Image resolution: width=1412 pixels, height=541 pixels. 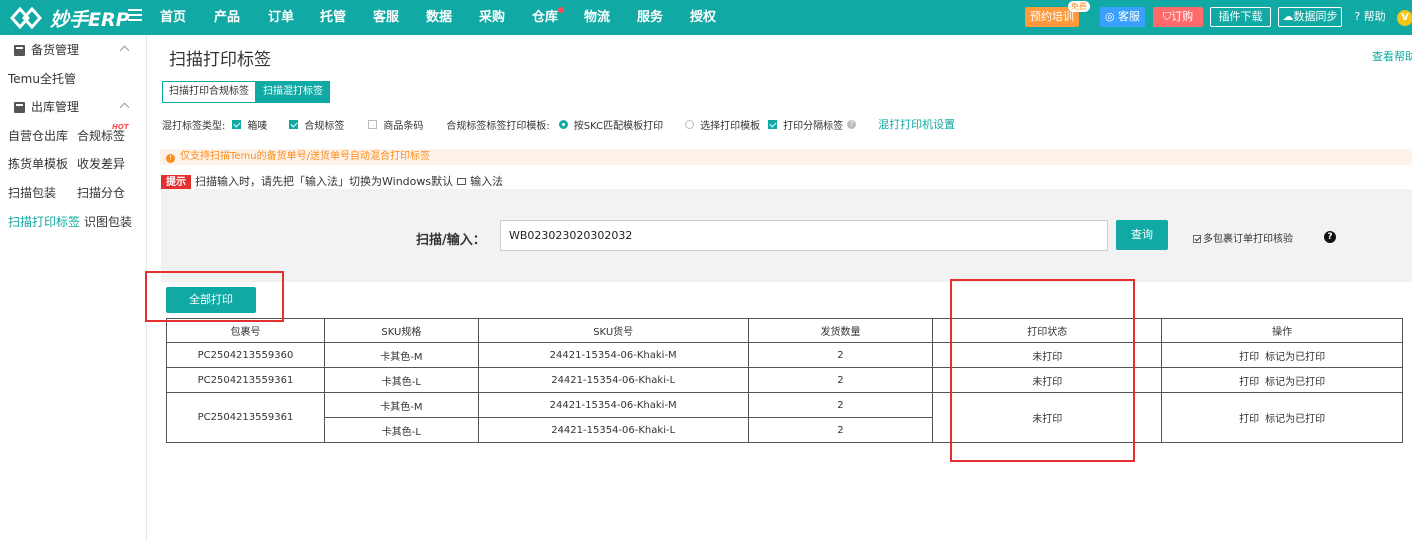 What do you see at coordinates (1404, 18) in the screenshot?
I see `vip-badge: V` at bounding box center [1404, 18].